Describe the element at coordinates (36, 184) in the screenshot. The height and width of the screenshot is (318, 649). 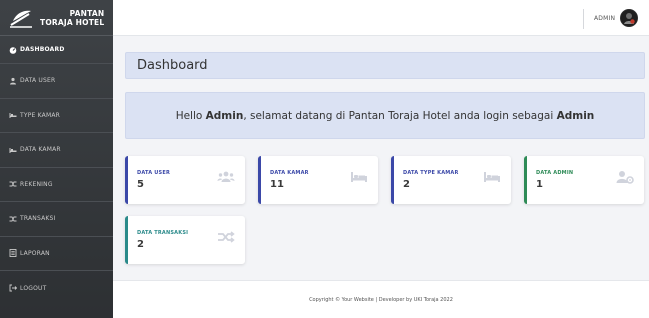
I see `sidebar-item-label: REKENING` at that location.